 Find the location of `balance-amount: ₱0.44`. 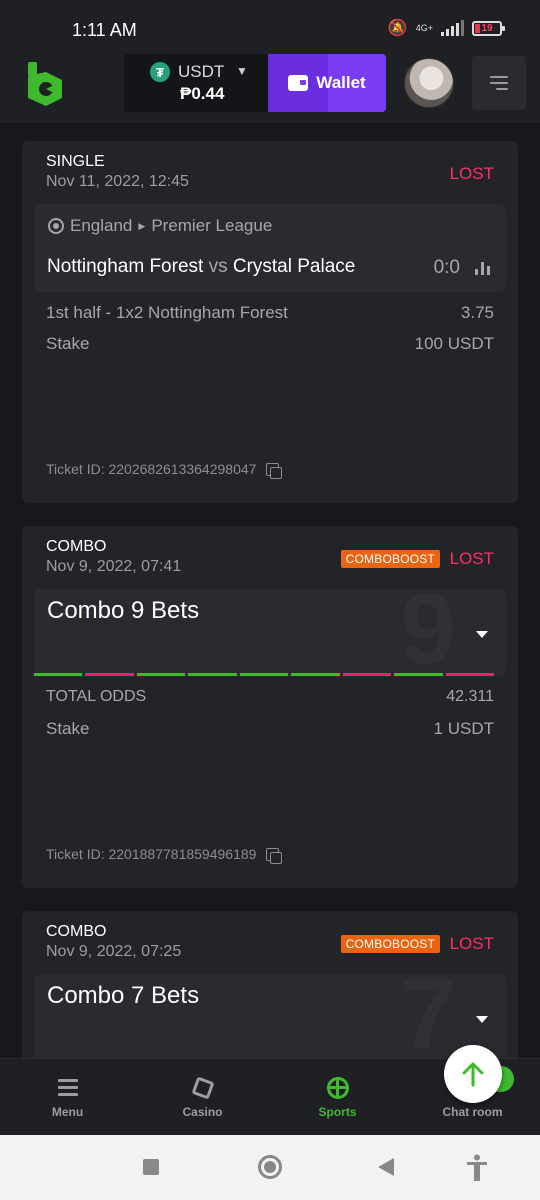

balance-amount: ₱0.44 is located at coordinates (202, 93).